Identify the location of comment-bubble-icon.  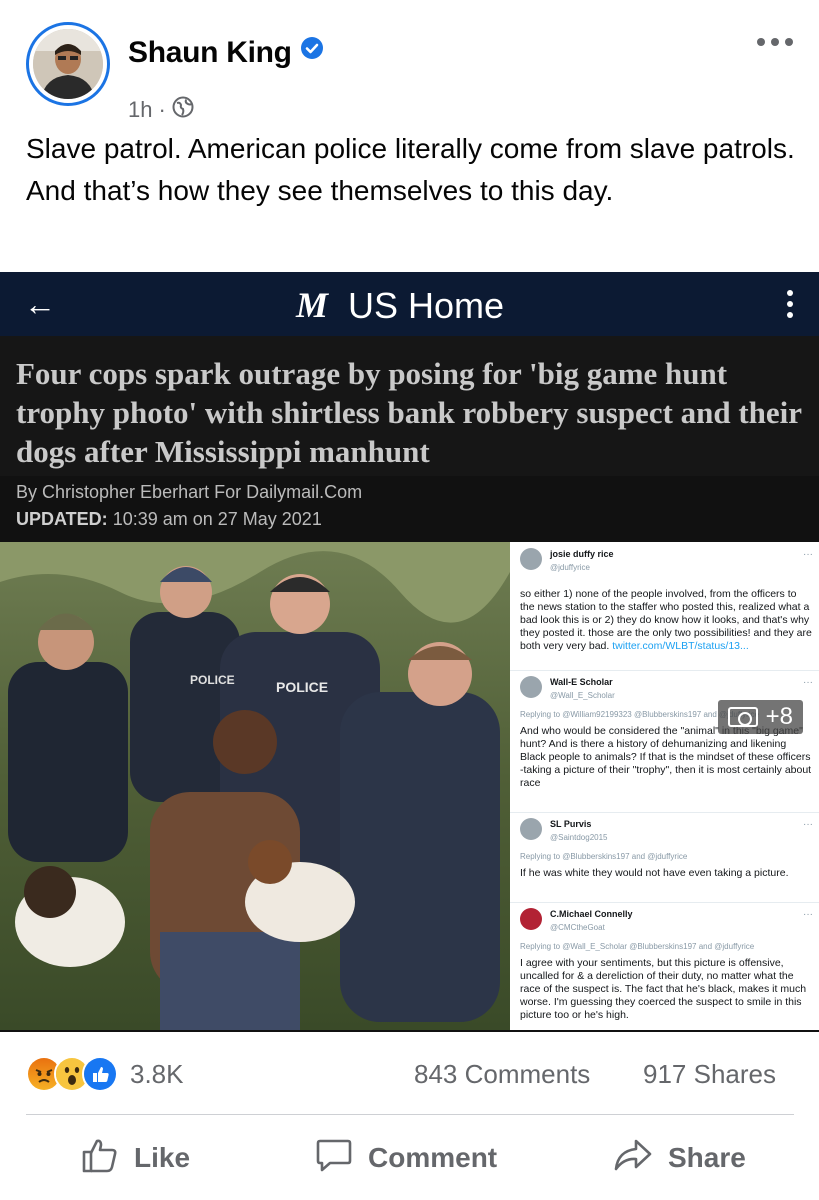
(334, 1158).